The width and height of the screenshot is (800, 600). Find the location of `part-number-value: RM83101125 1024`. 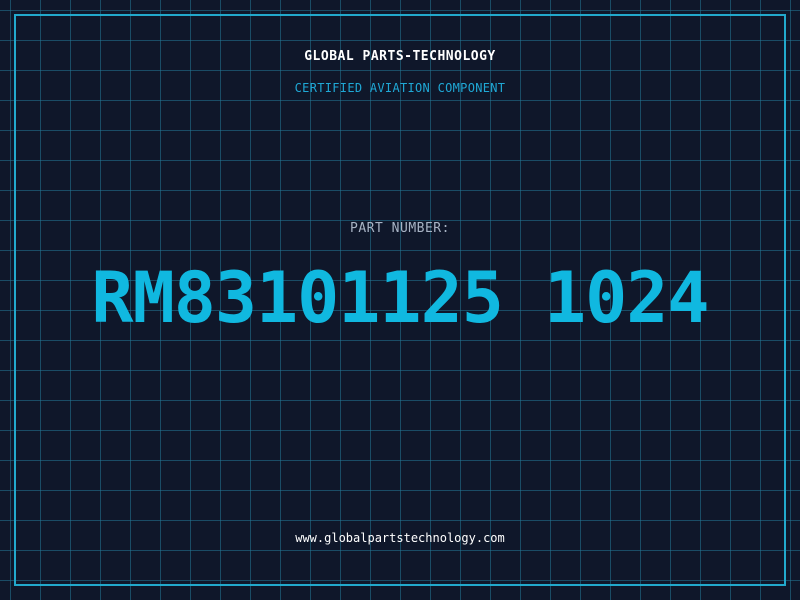

part-number-value: RM83101125 1024 is located at coordinates (400, 298).